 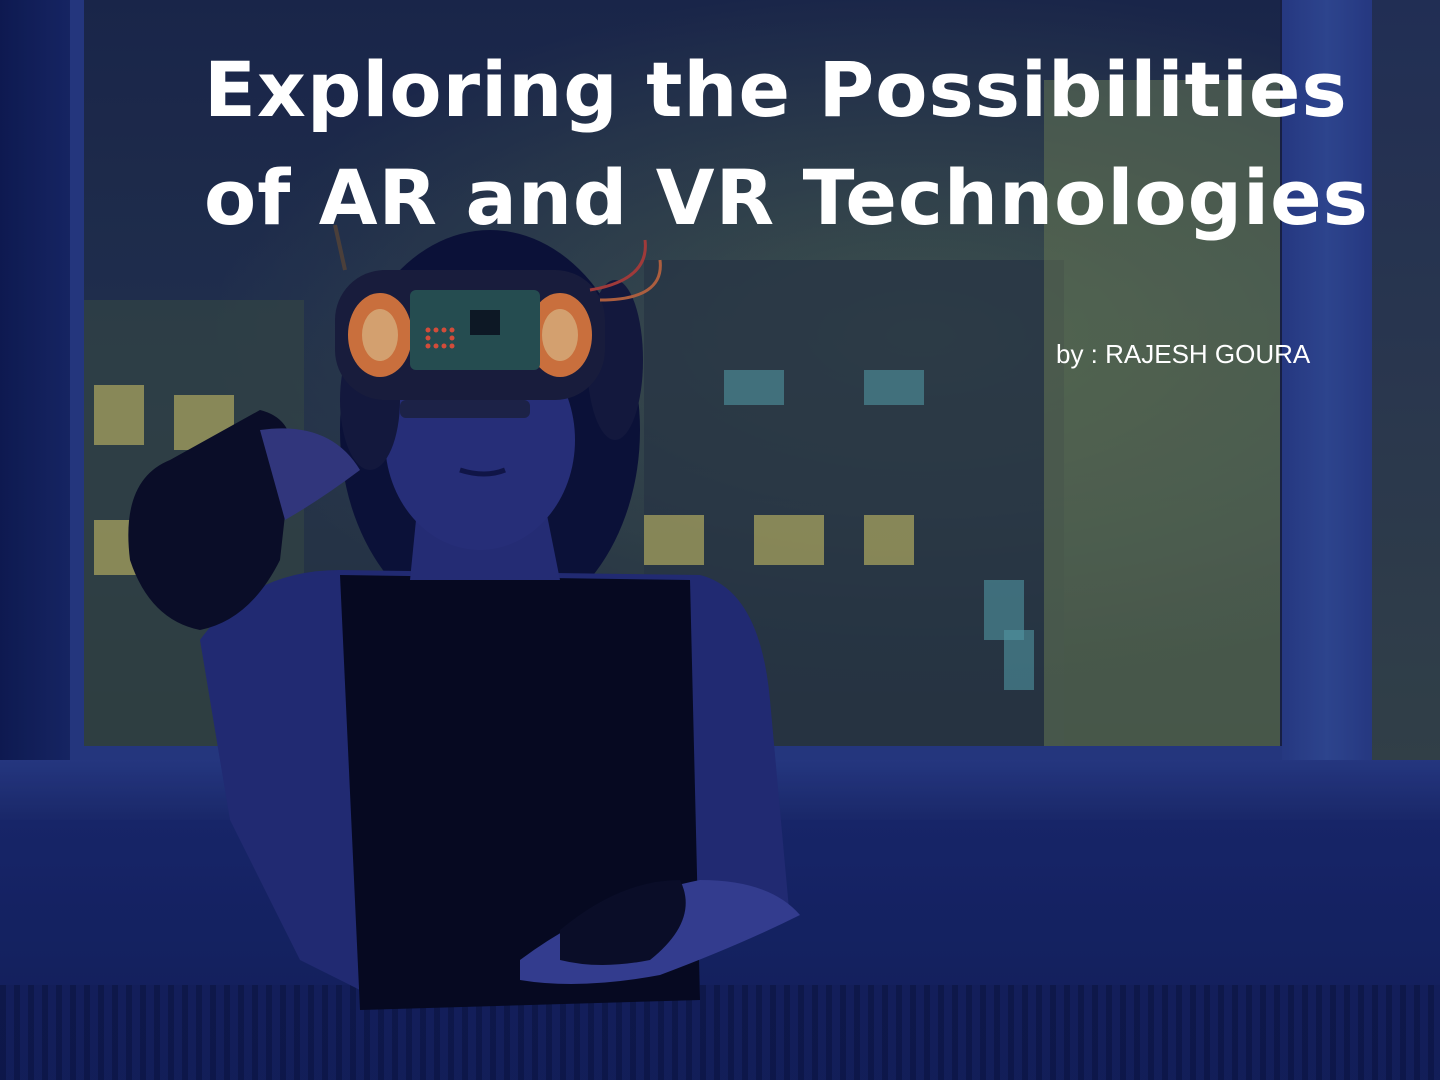 I want to click on title-line-2: of AR and VR Technologies, so click(x=786, y=197).